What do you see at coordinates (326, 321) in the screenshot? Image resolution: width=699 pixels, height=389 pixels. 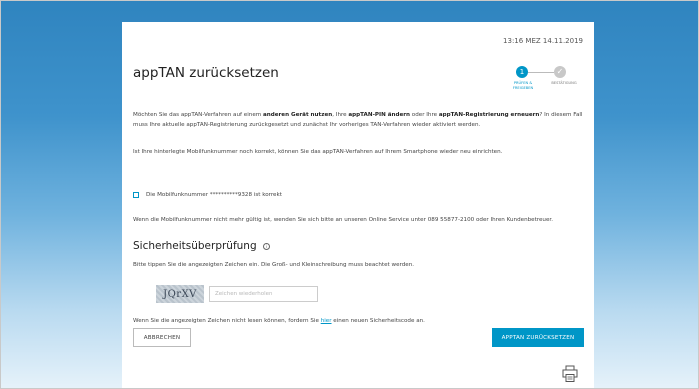 I see `new-captcha-link: hier` at bounding box center [326, 321].